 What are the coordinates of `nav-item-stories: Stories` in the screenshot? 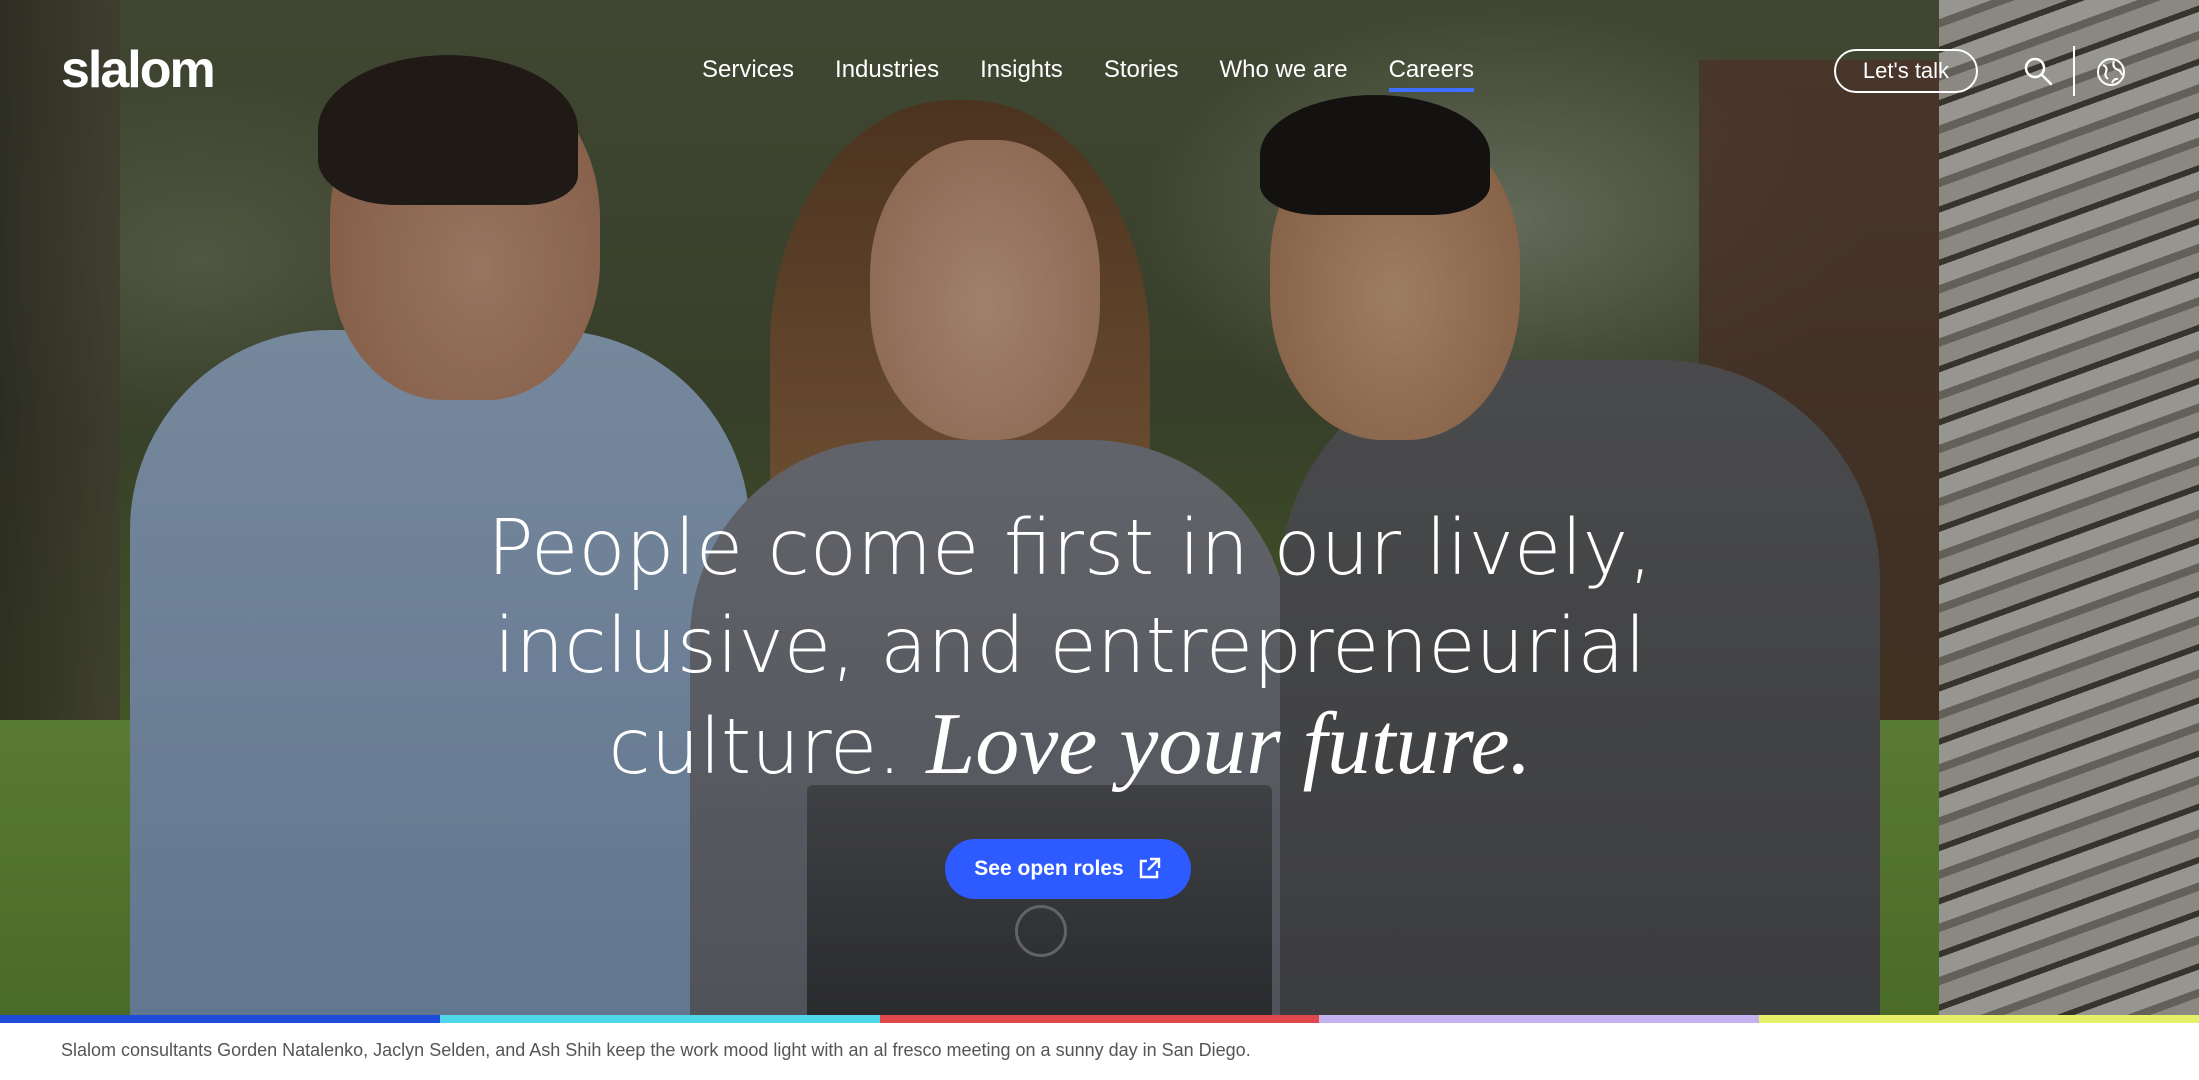 It's located at (1141, 74).